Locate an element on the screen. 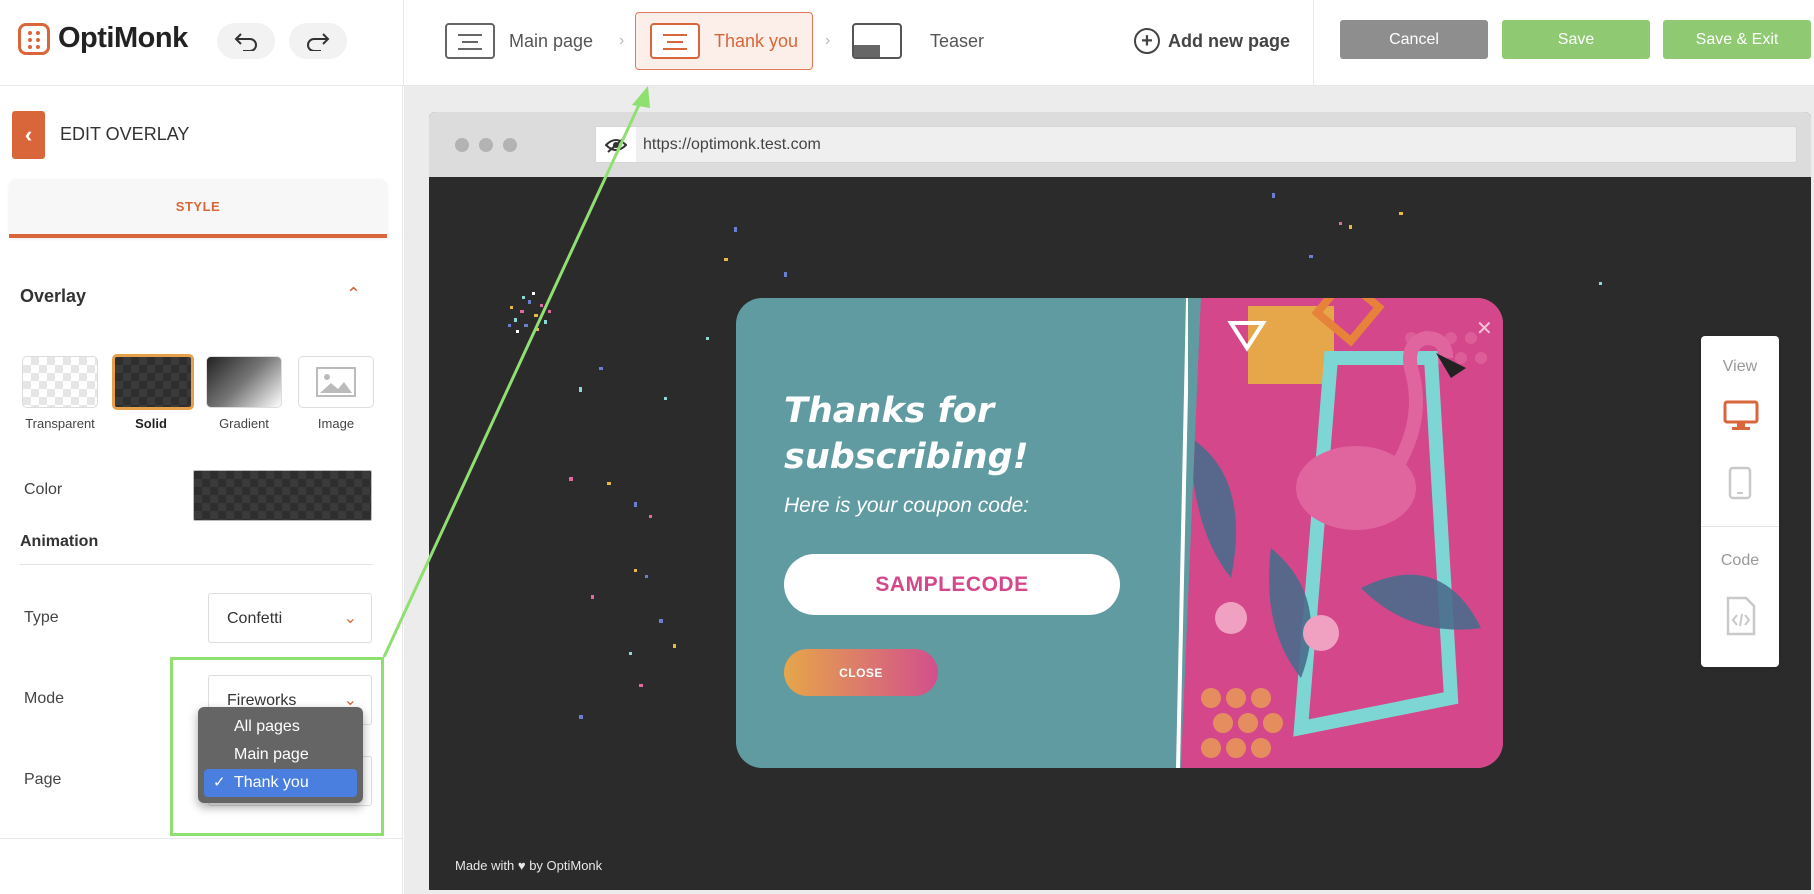 This screenshot has height=894, width=1814. solid-swatch is located at coordinates (153, 382).